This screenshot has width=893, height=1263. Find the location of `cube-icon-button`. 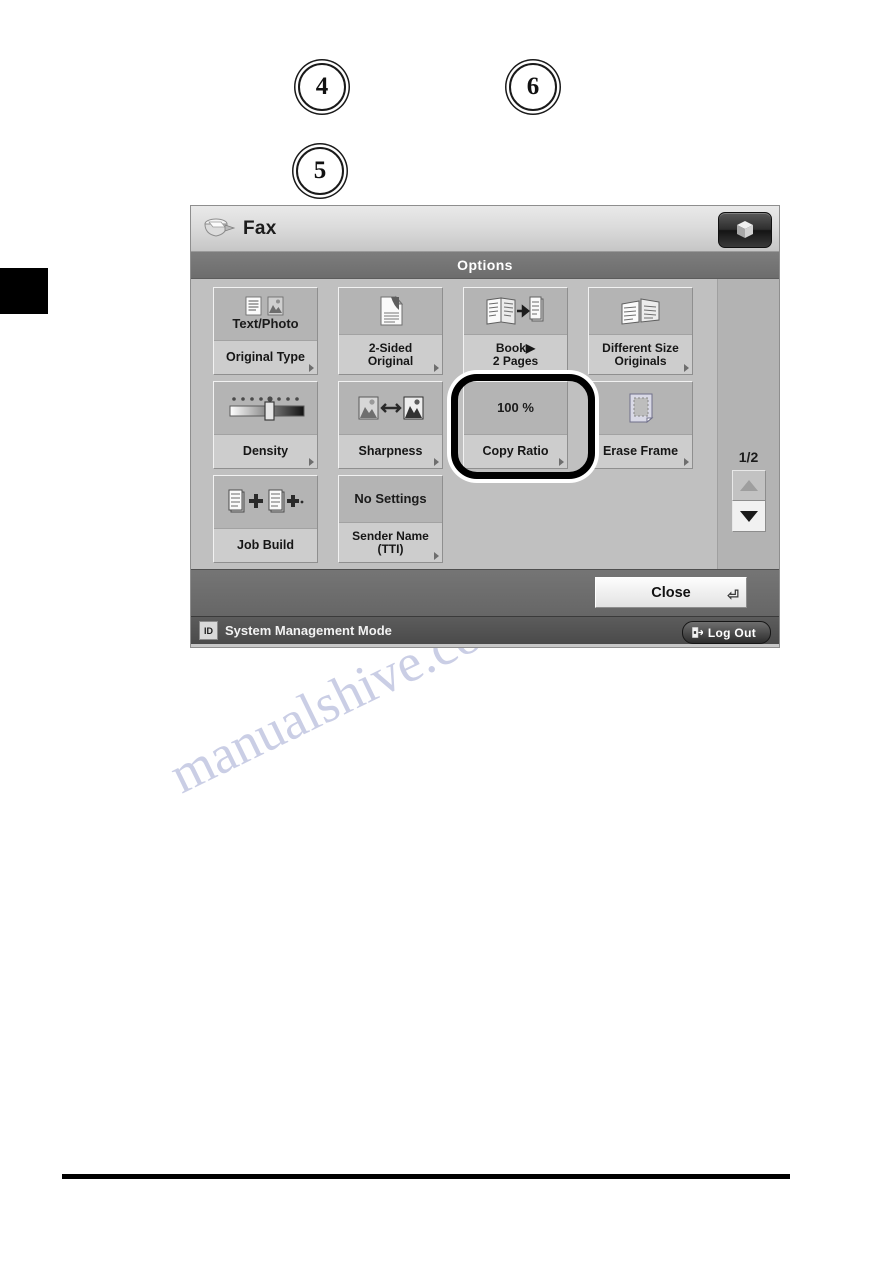

cube-icon-button is located at coordinates (745, 230).